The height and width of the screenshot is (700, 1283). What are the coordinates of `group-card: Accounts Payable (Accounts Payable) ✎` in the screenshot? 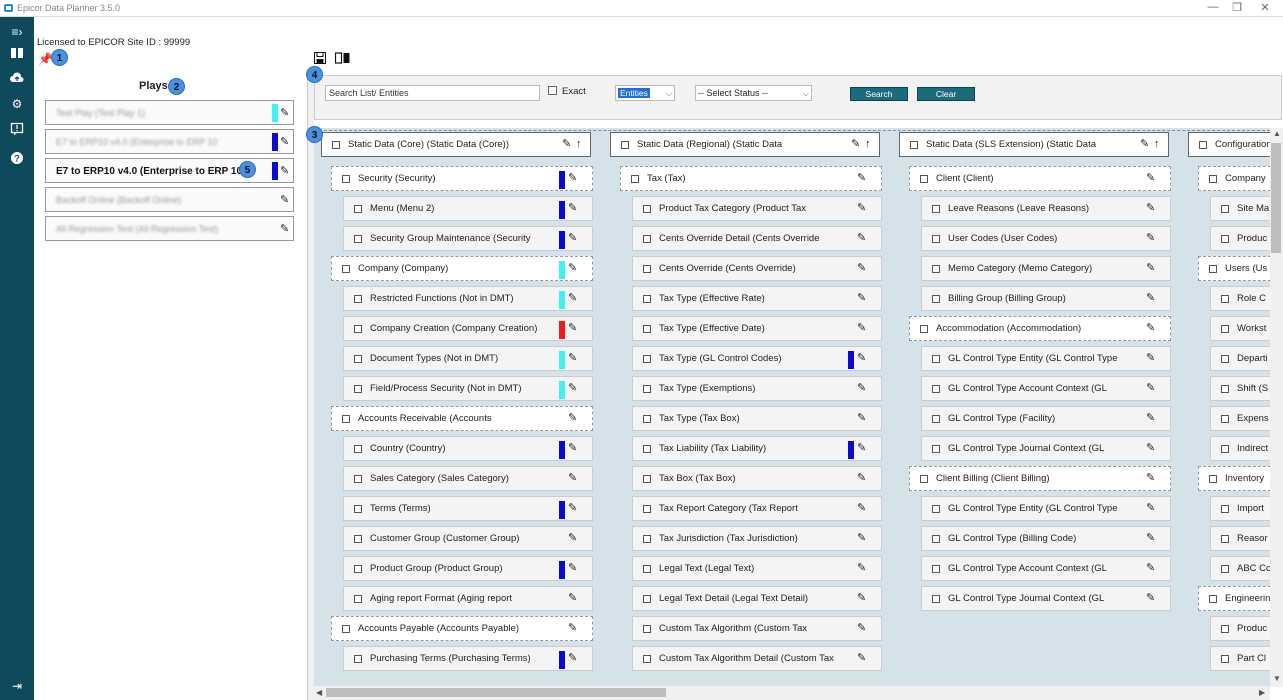 It's located at (462, 628).